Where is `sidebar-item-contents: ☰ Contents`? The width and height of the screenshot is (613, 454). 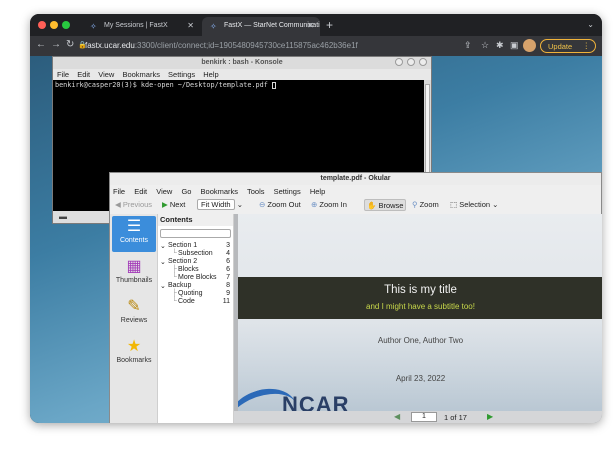
sidebar-item-contents: ☰ Contents is located at coordinates (134, 234).